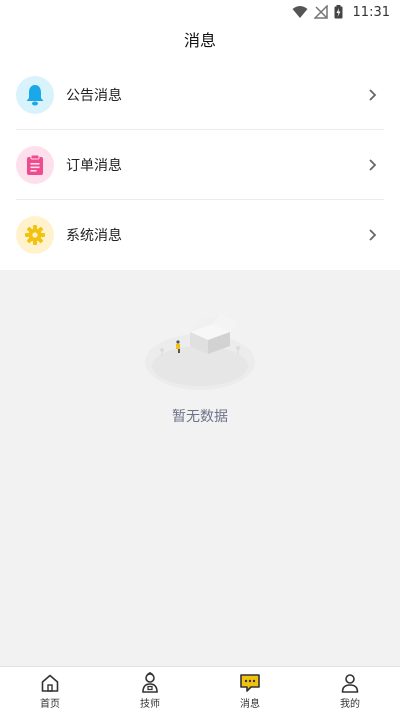  I want to click on tab-home: 首页, so click(50, 689).